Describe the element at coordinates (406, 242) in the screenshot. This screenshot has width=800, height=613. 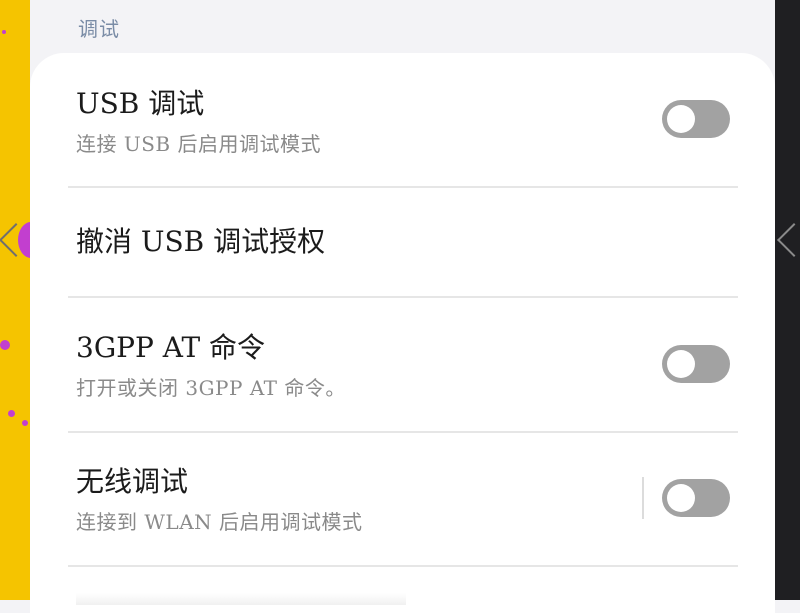
I see `revoke-usb-authorization-row: 撤消 USB 调试授权` at that location.